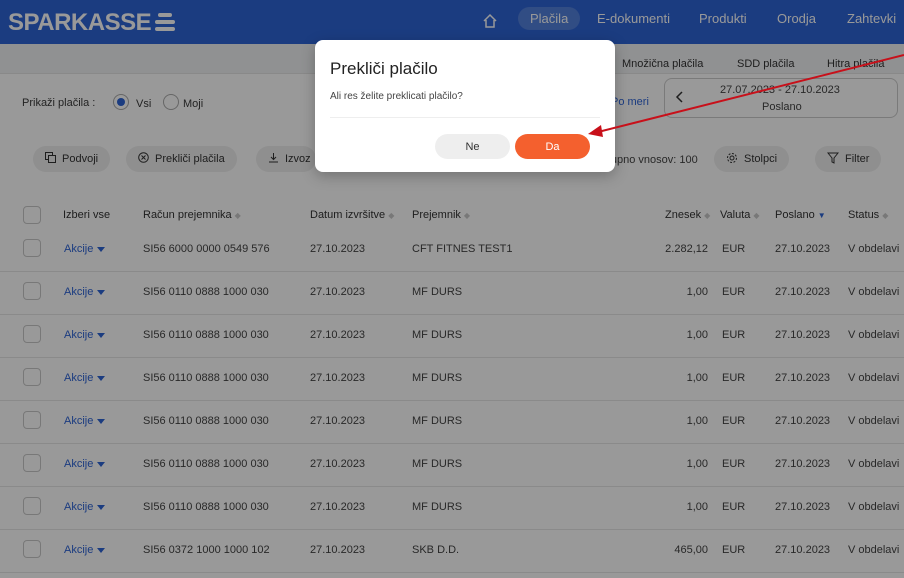 Image resolution: width=904 pixels, height=578 pixels. I want to click on yes-button: Da, so click(552, 146).